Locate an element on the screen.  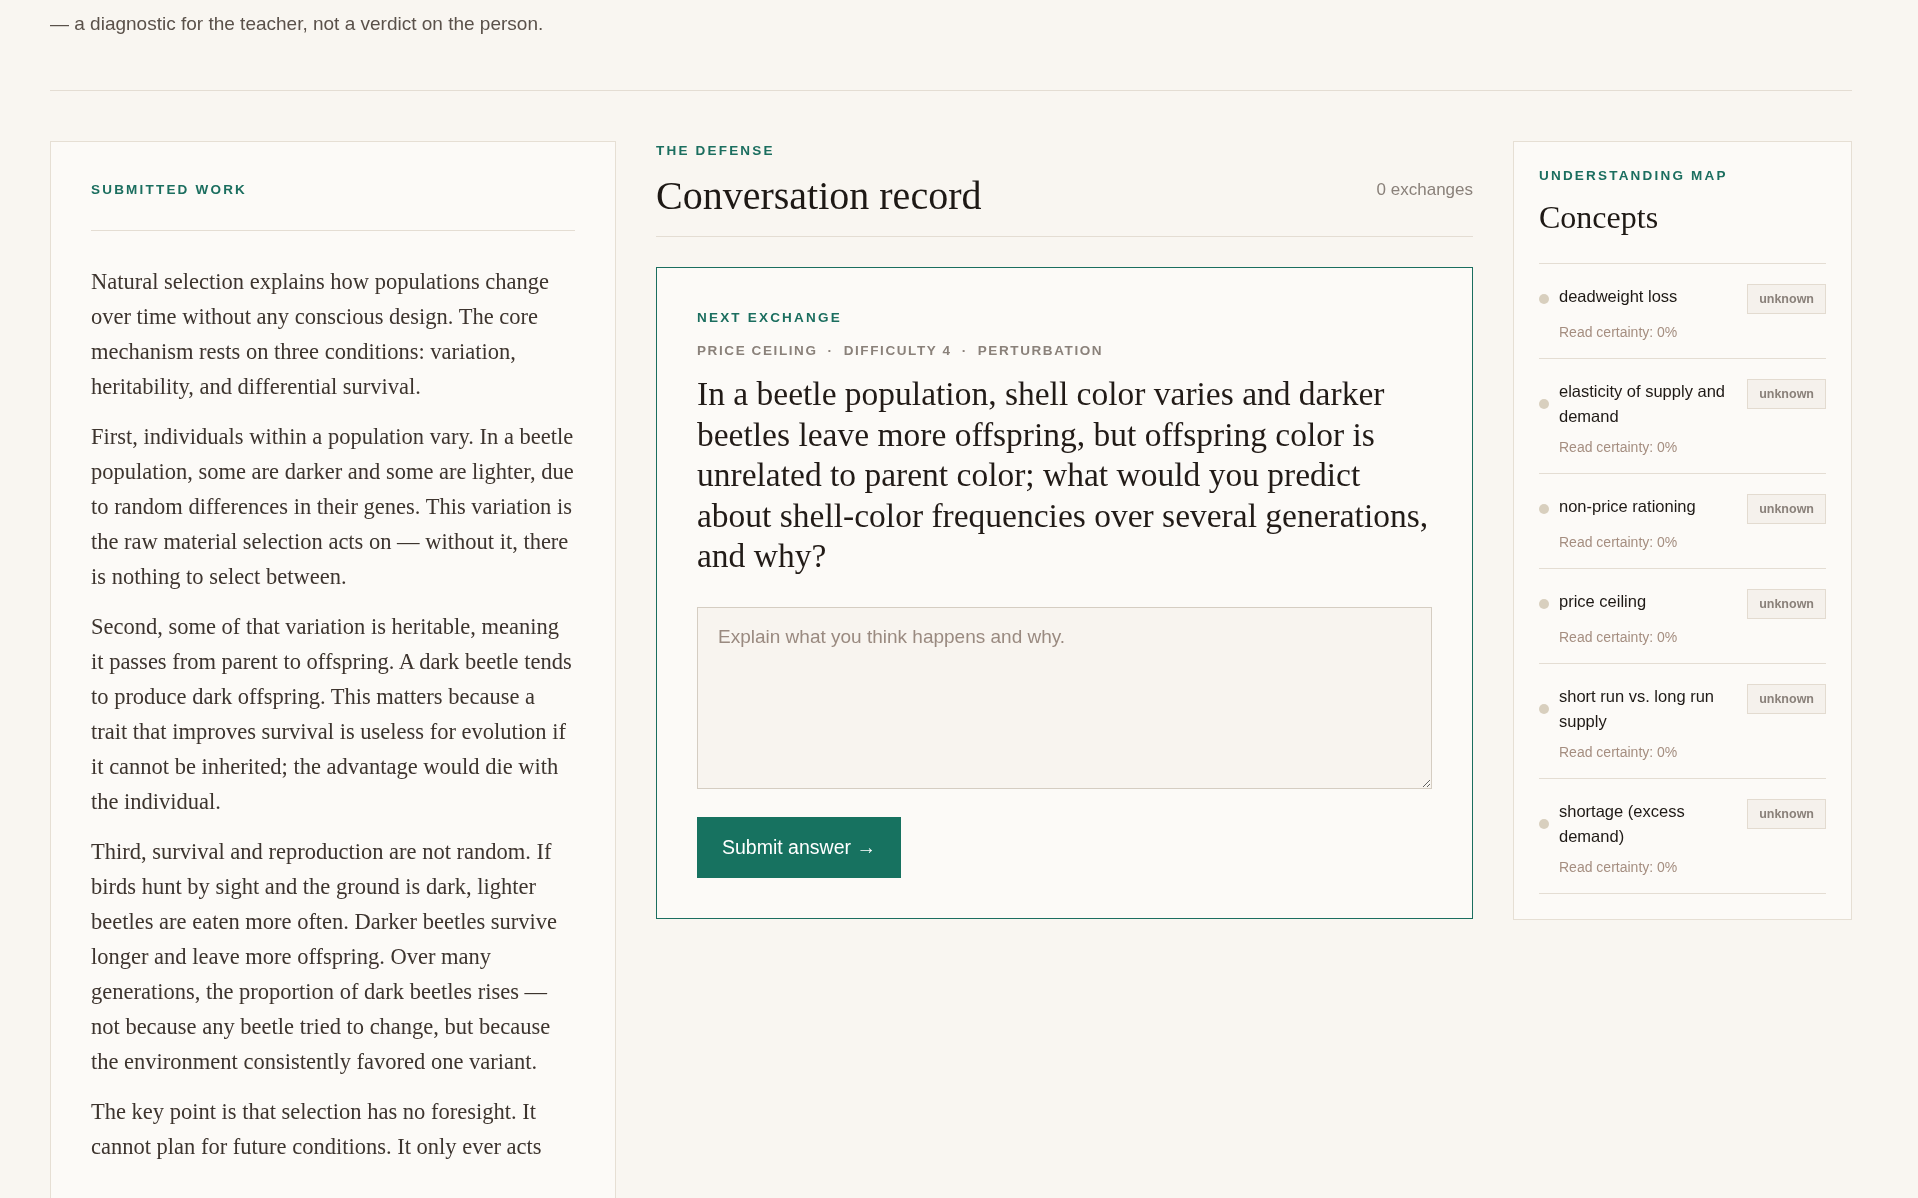
essay-paragraph: Natural selection explains how populations change over time without any conscious design. The core mechanism rests on three conditions: variation, heritability, and differential survival. is located at coordinates (320, 334).